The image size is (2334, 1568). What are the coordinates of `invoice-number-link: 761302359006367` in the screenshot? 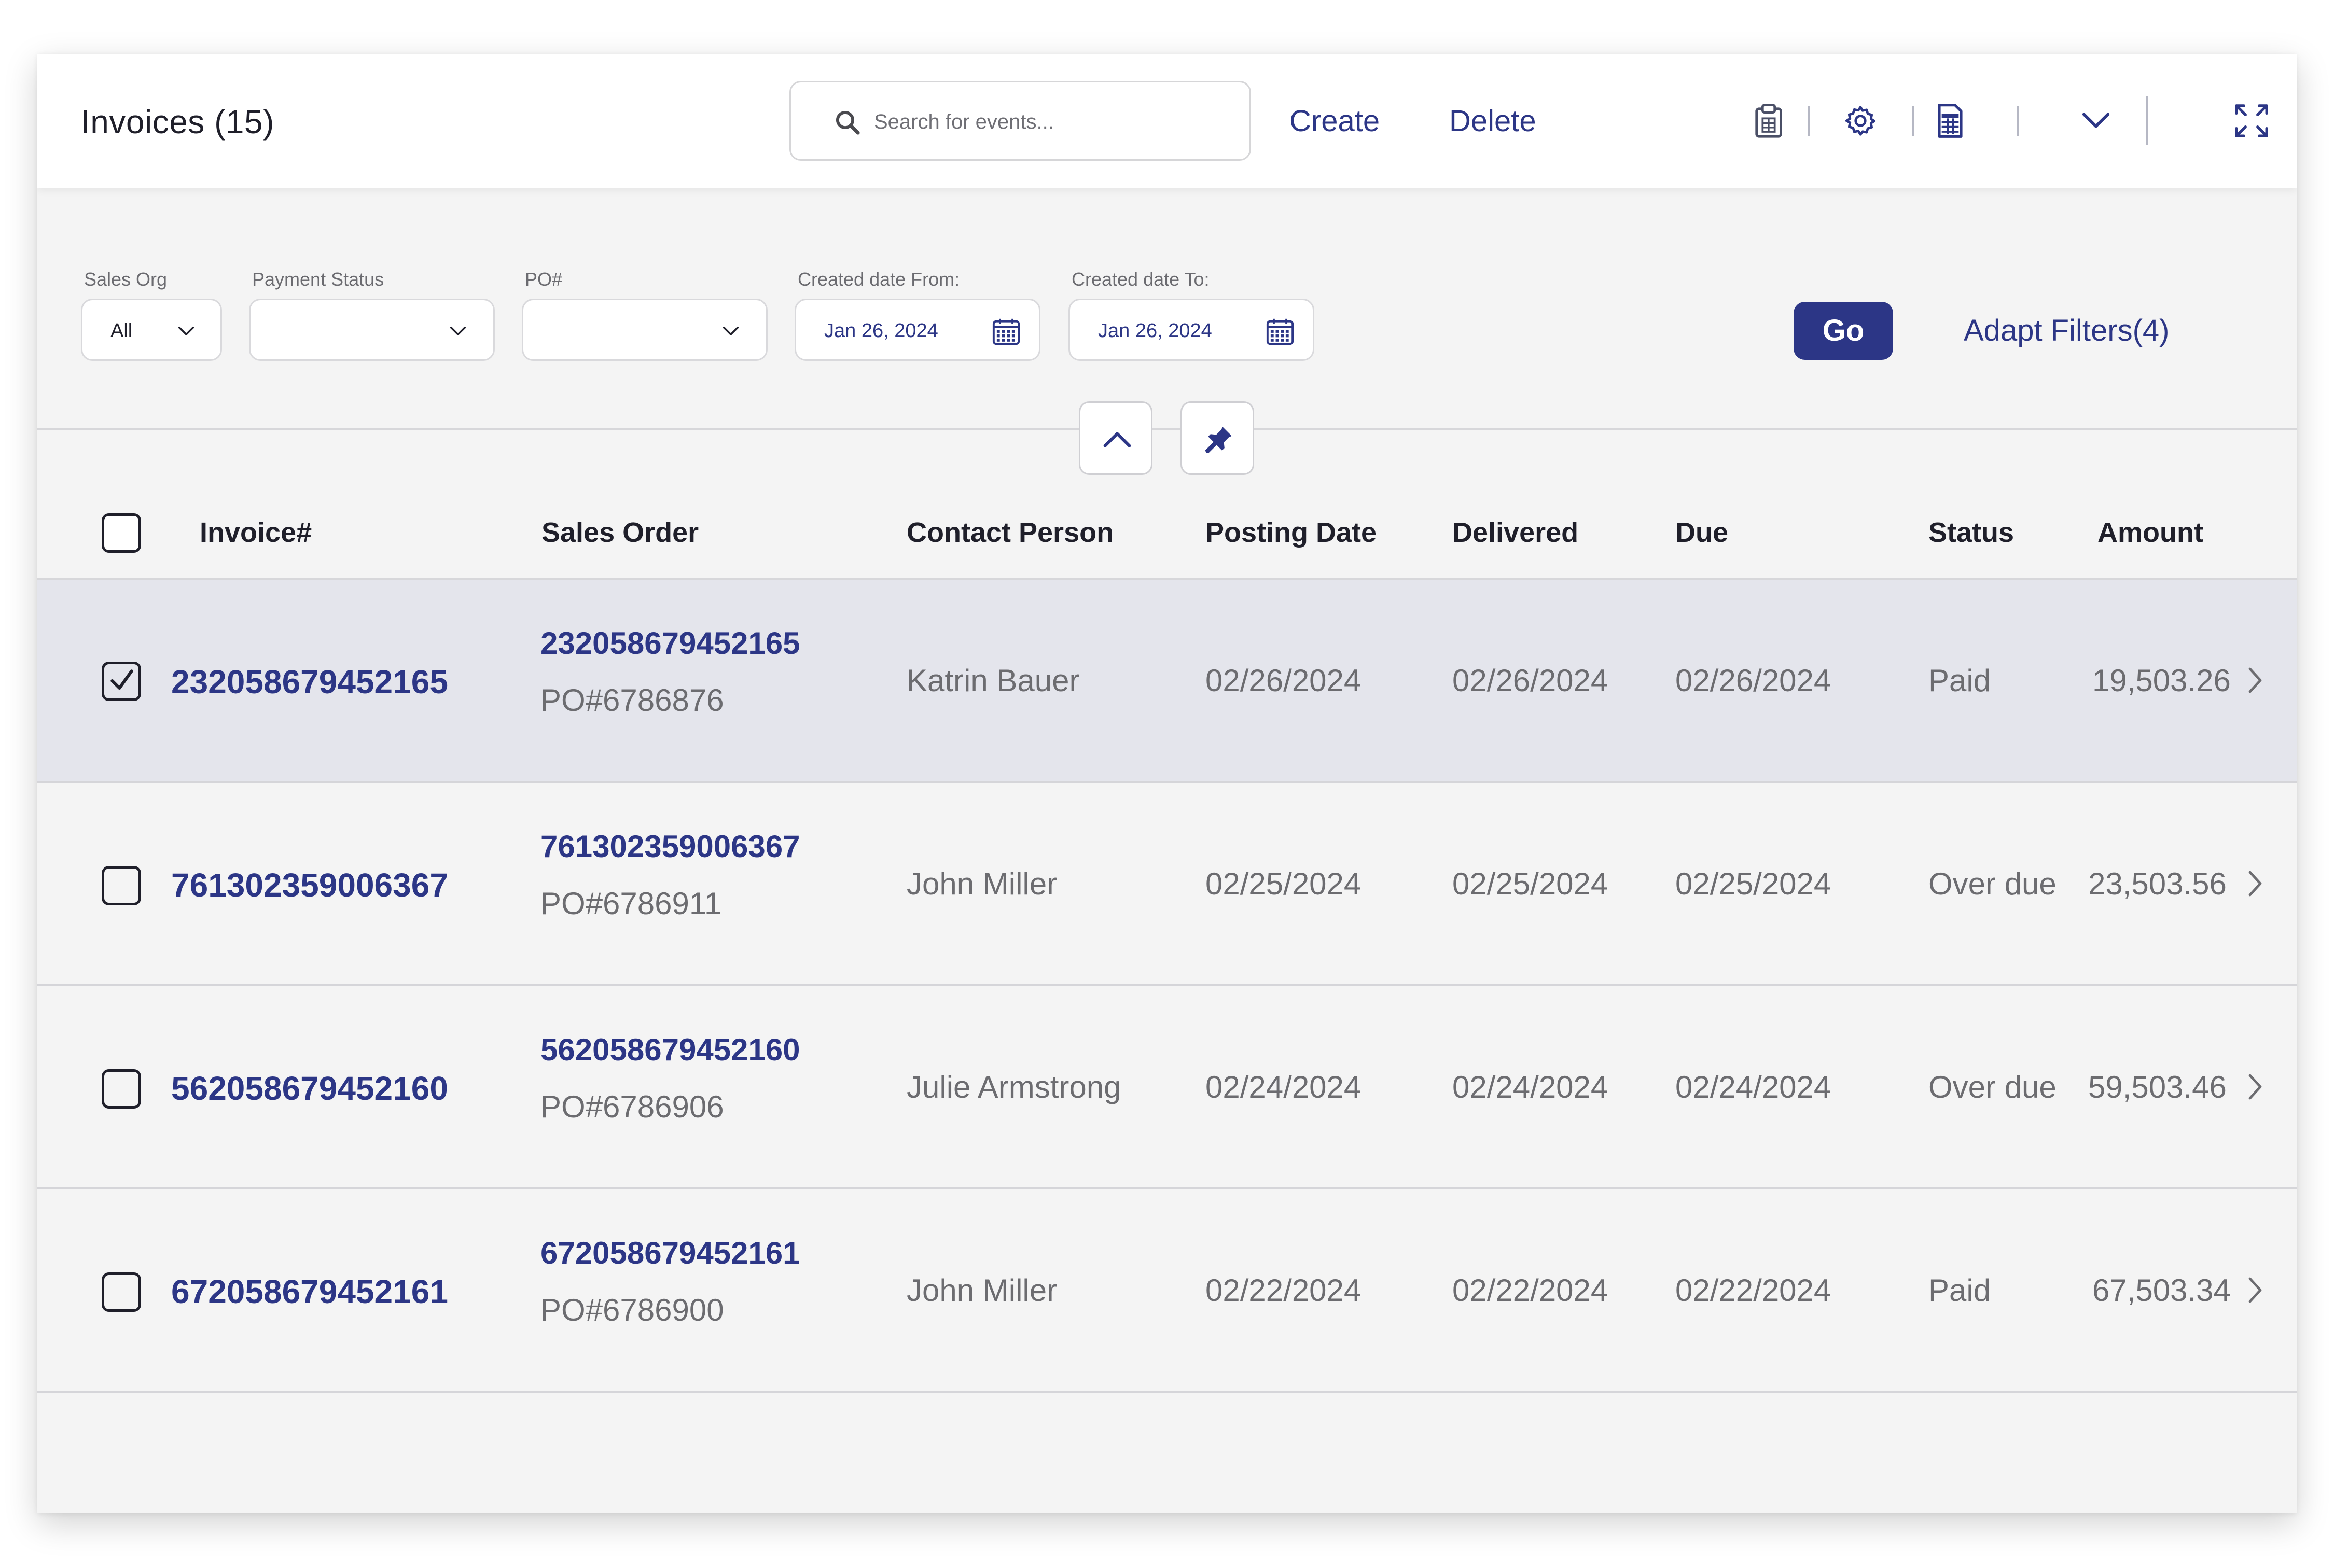 It's located at (309, 885).